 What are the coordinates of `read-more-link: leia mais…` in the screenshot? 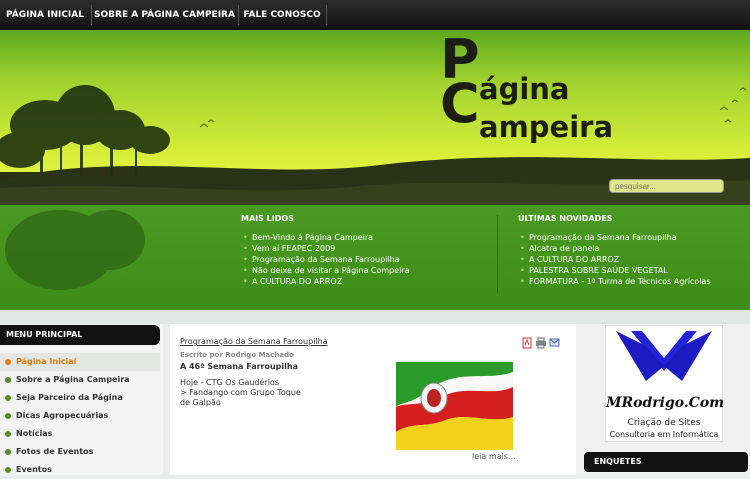 It's located at (494, 456).